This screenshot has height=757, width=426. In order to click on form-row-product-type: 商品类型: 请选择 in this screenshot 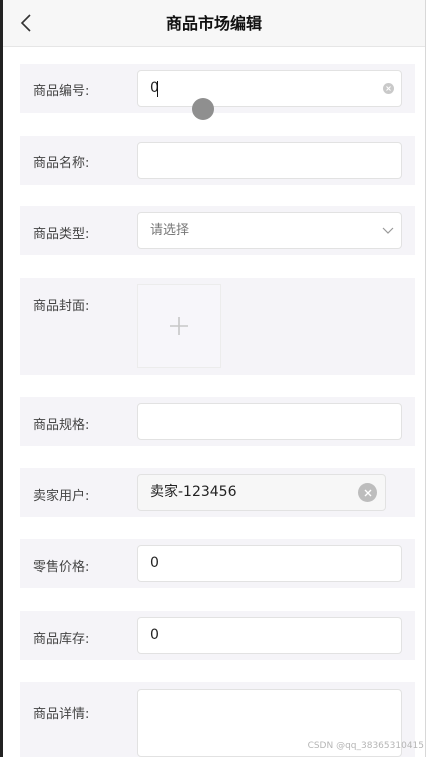, I will do `click(217, 230)`.